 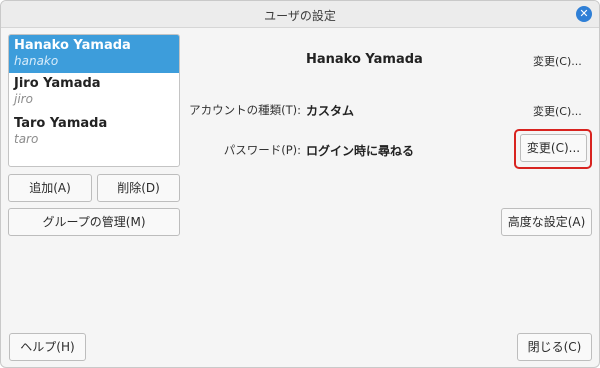 I want to click on title-bar: ユーザの設定 ✕, so click(x=300, y=14).